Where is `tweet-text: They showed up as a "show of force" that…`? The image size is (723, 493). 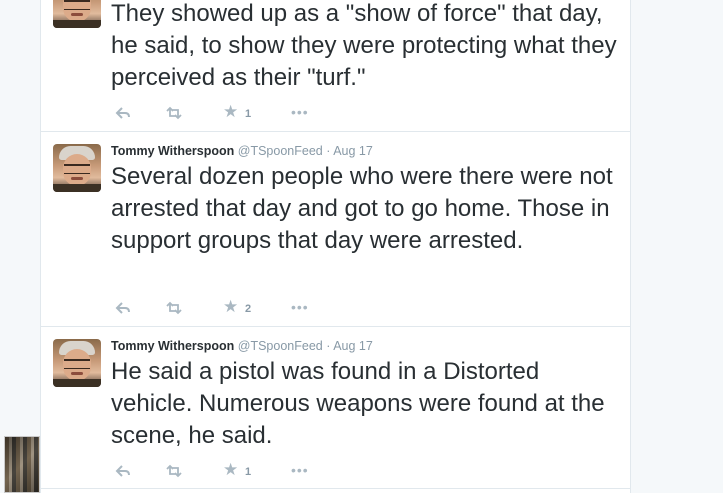 tweet-text: They showed up as a "show of force" that… is located at coordinates (364, 45).